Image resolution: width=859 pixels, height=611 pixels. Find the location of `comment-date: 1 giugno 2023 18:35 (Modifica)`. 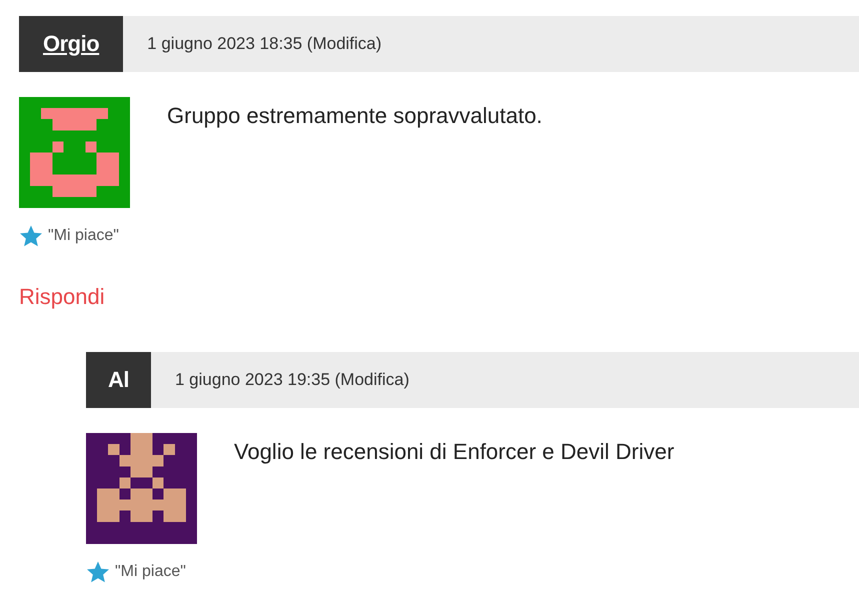

comment-date: 1 giugno 2023 18:35 (Modifica) is located at coordinates (264, 44).